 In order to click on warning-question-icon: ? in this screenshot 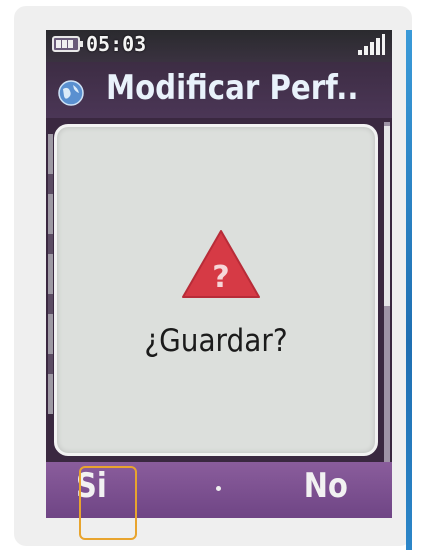, I will do `click(221, 264)`.